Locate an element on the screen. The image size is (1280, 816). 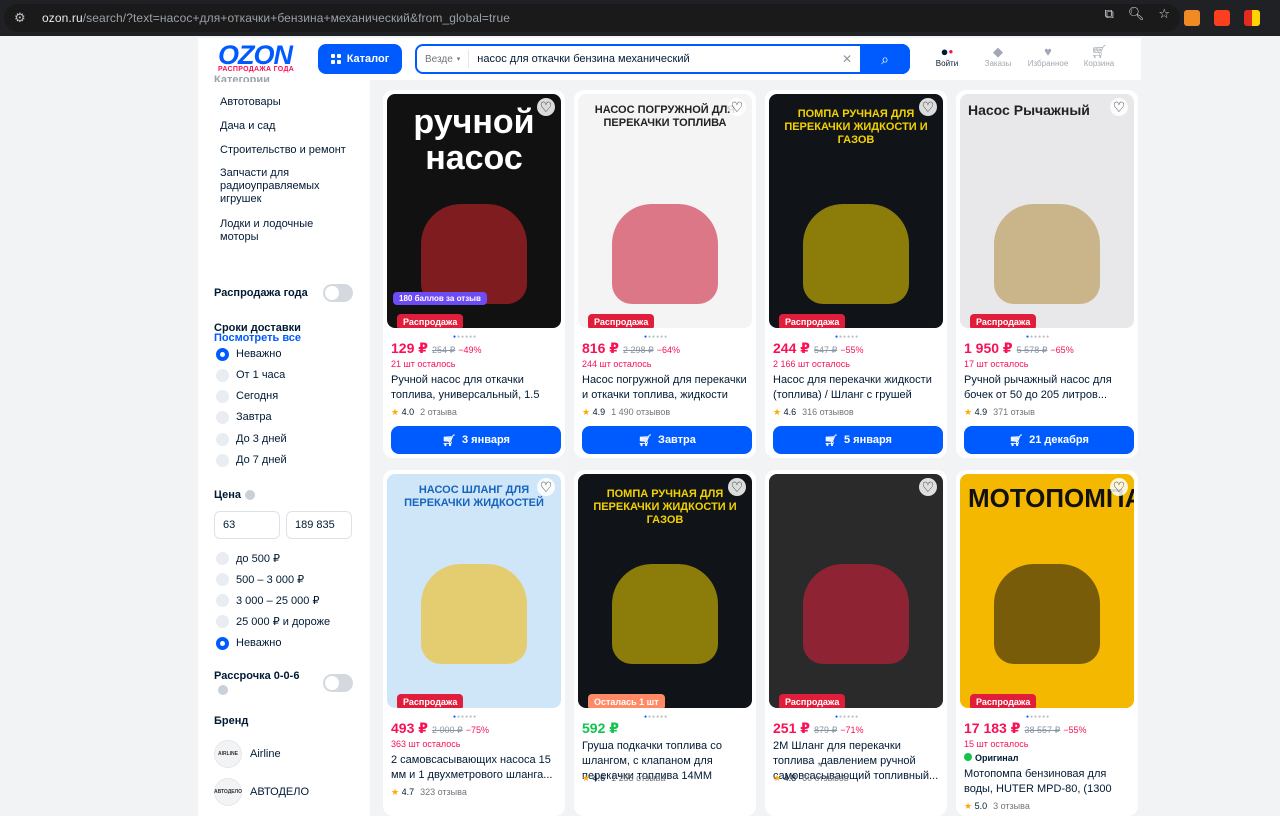
search-scope-select: Везде ▾ is located at coordinates (443, 59).